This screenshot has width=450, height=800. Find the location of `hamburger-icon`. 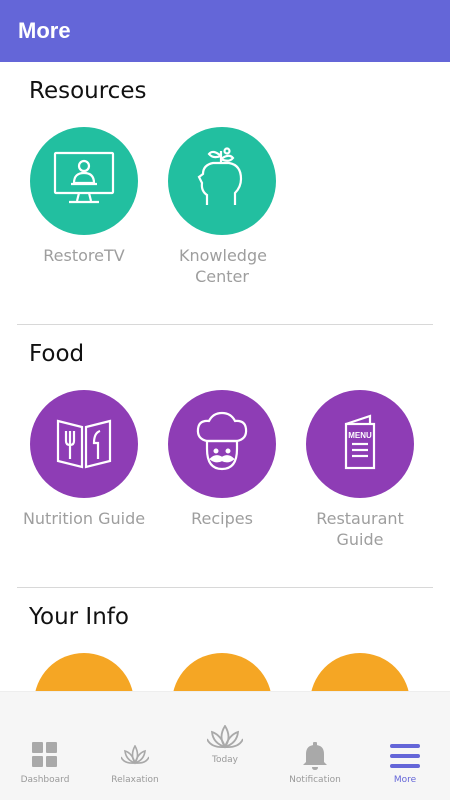

hamburger-icon is located at coordinates (405, 756).